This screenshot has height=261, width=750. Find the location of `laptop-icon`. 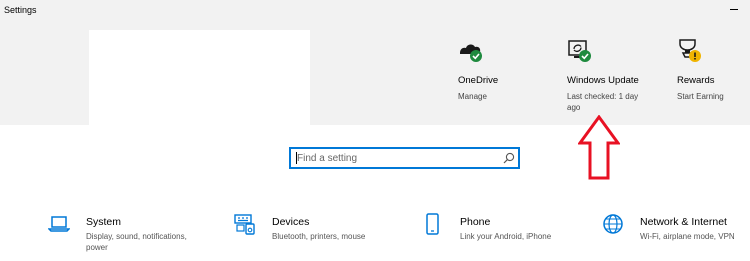

laptop-icon is located at coordinates (59, 224).